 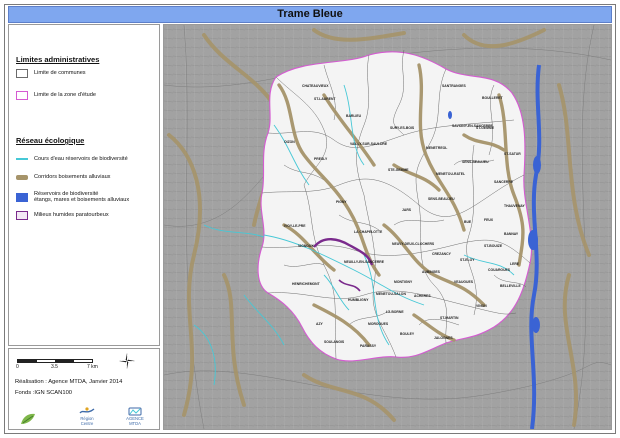 I want to click on commune-label: BOULEY, so click(x=407, y=334).